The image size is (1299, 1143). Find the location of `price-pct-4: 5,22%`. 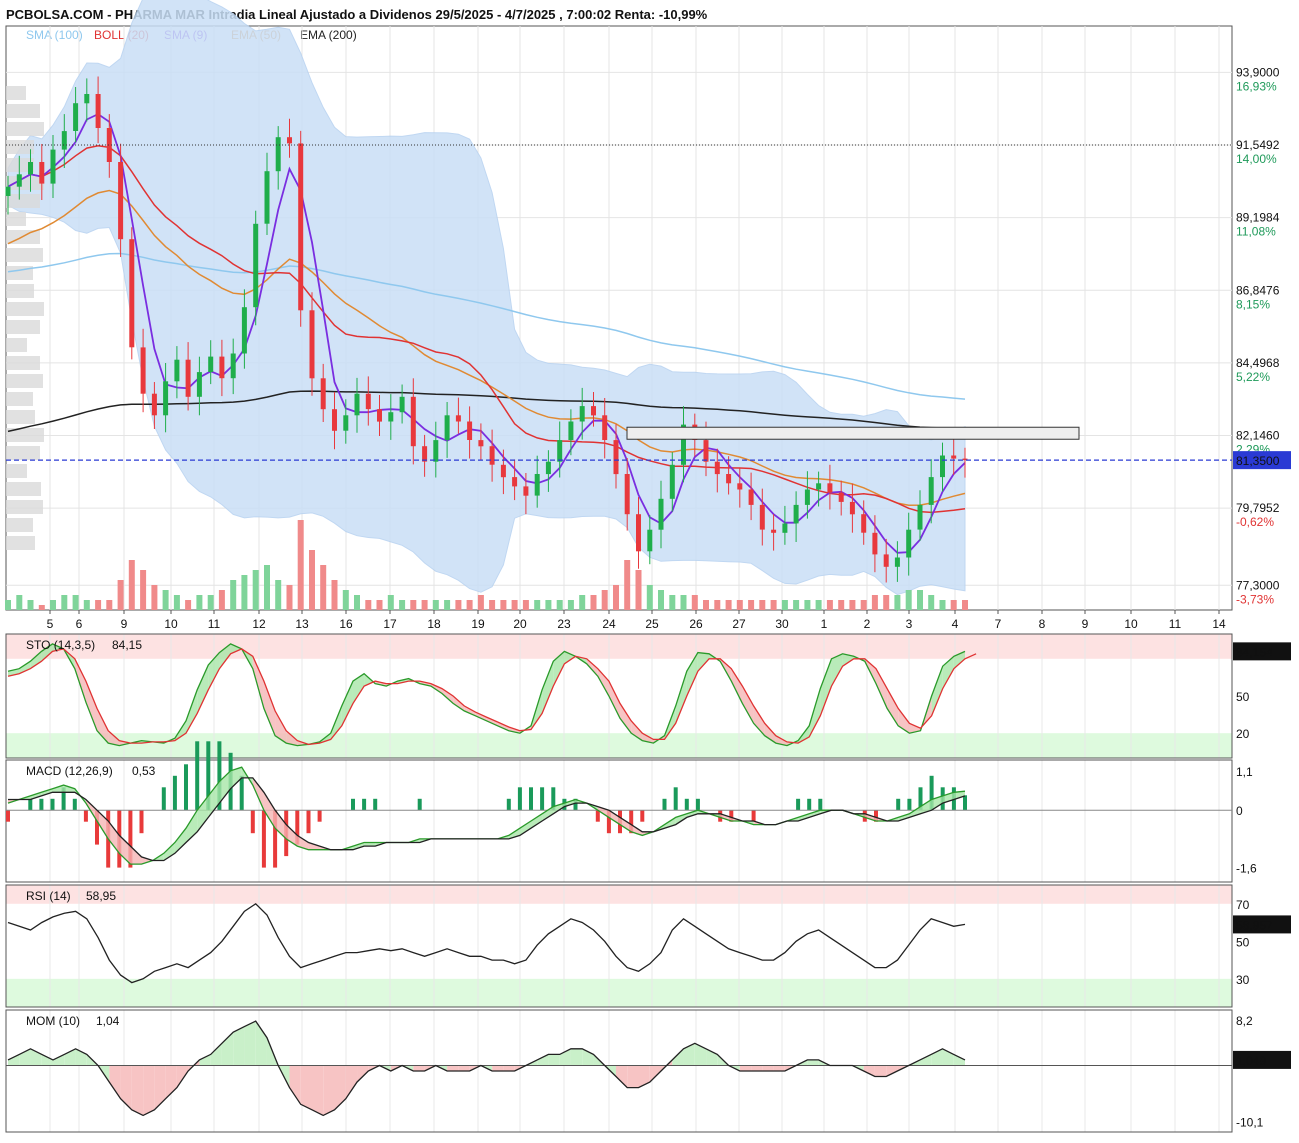

price-pct-4: 5,22% is located at coordinates (1253, 377).